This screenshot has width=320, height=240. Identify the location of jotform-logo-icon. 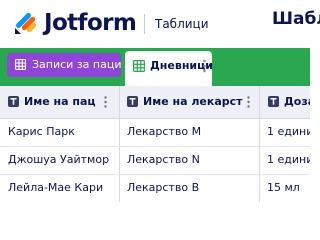
(26, 23).